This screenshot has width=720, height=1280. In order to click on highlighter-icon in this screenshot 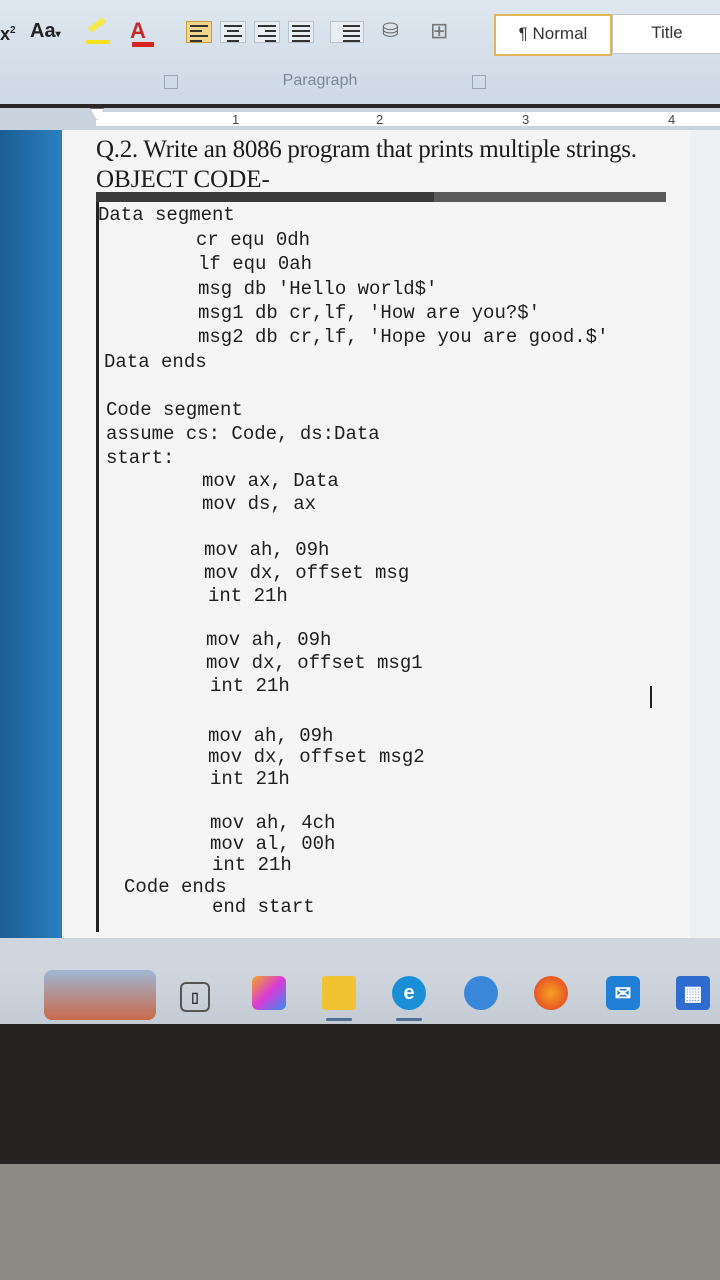, I will do `click(97, 25)`.